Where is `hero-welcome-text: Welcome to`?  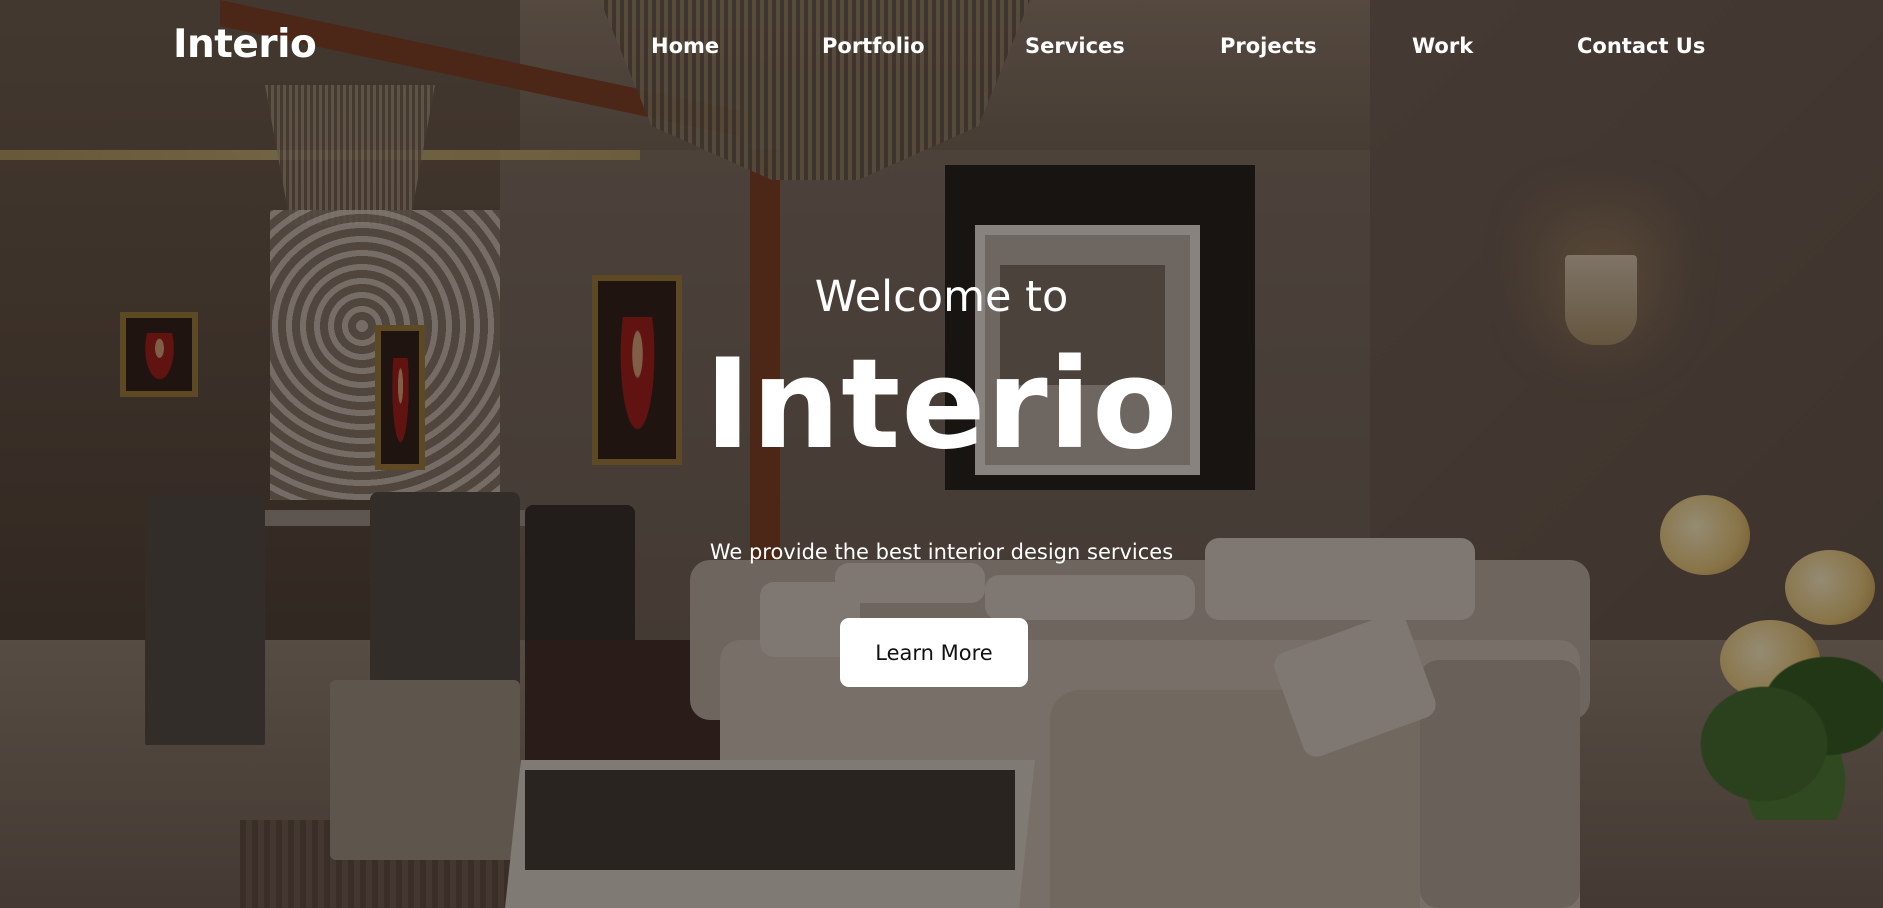 hero-welcome-text: Welcome to is located at coordinates (941, 297).